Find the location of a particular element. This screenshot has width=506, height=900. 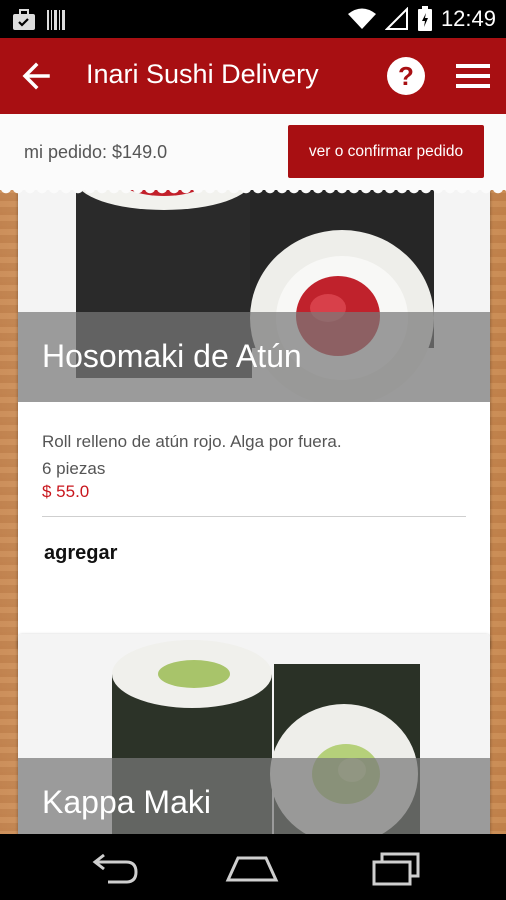

recents-nav-icon is located at coordinates (396, 869).